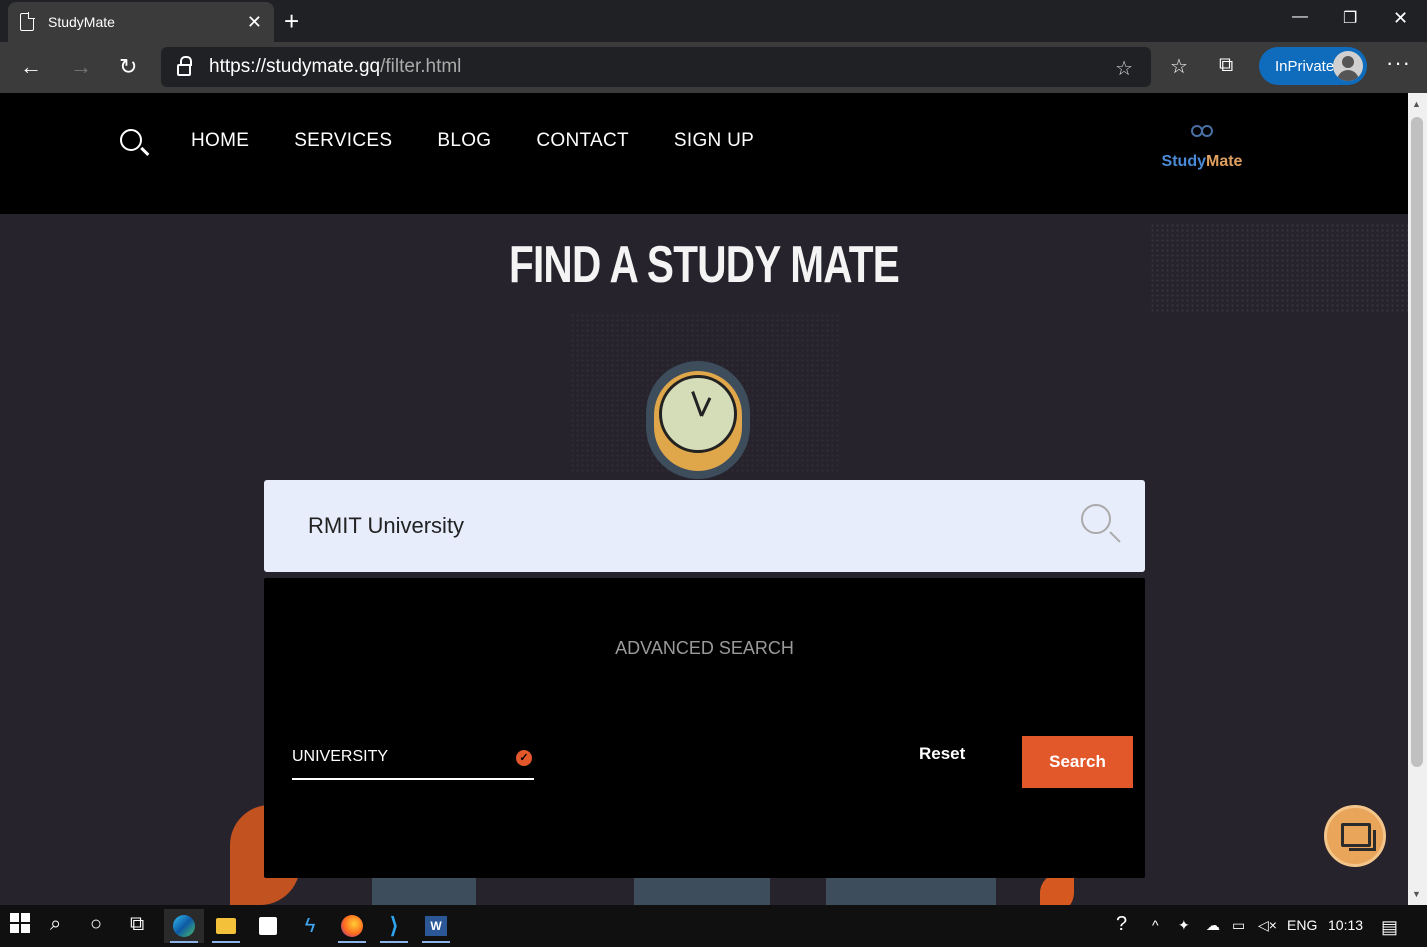  I want to click on restore-icon: ❐, so click(1350, 18).